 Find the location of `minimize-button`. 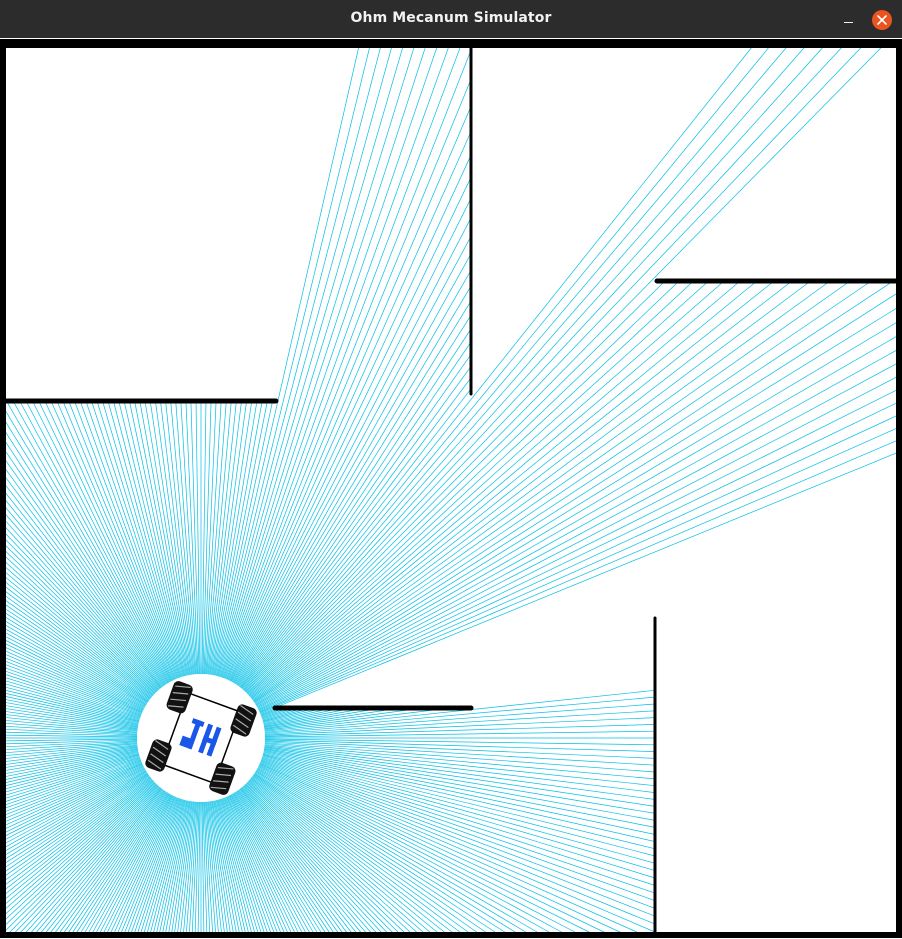

minimize-button is located at coordinates (848, 20).